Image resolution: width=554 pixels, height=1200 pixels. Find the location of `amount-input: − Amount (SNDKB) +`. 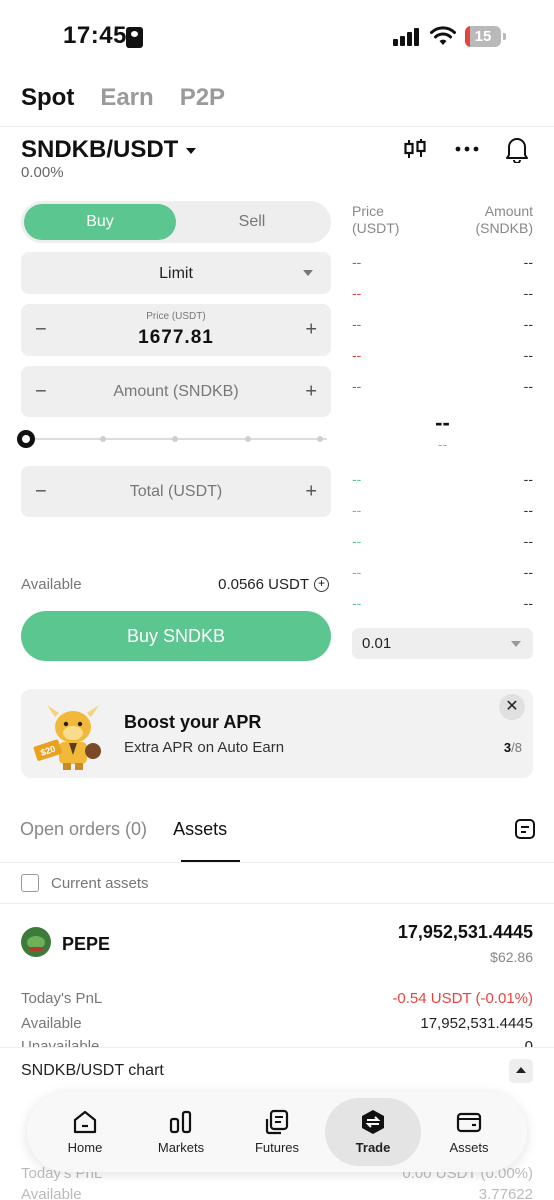

amount-input: − Amount (SNDKB) + is located at coordinates (176, 391).